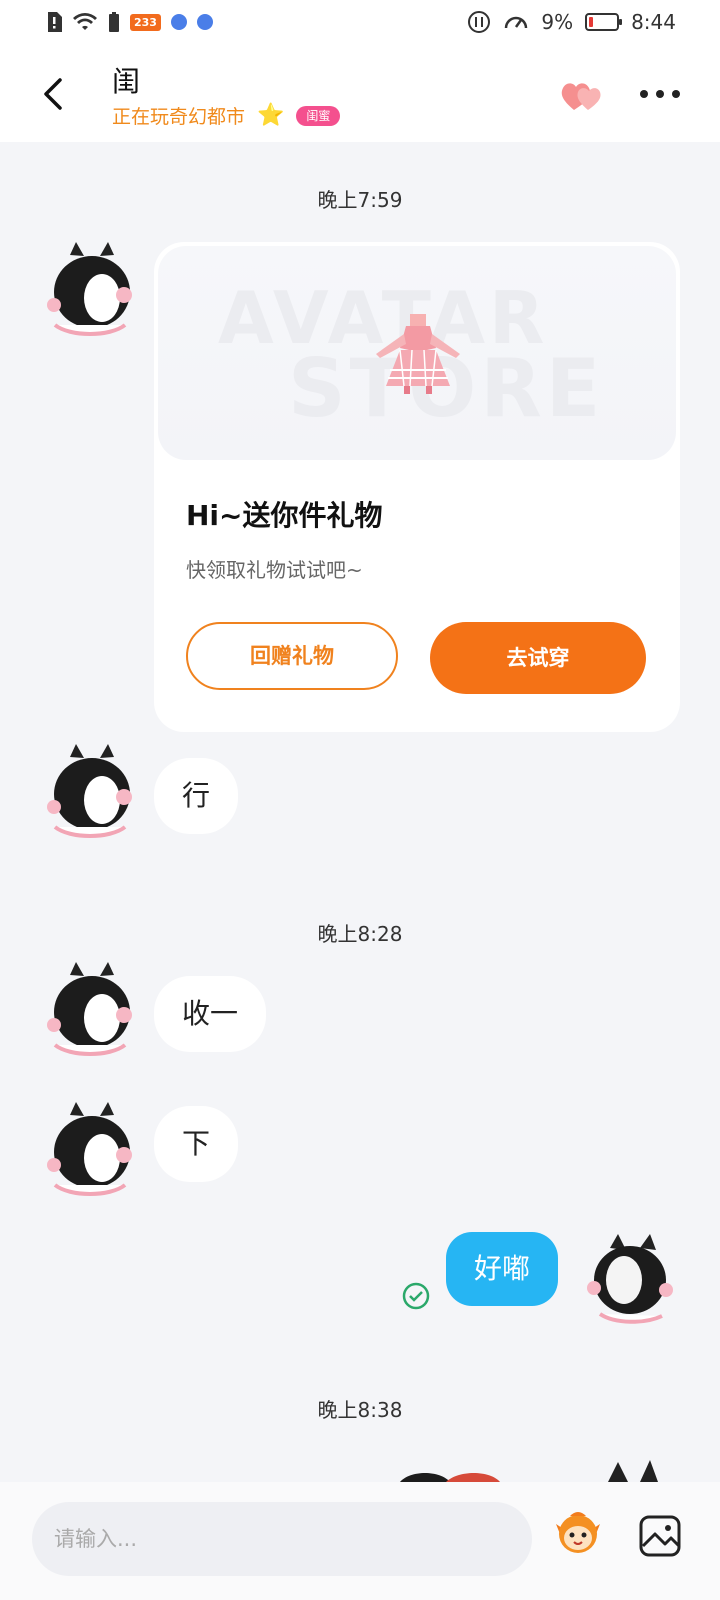 Image resolution: width=720 pixels, height=1600 pixels. Describe the element at coordinates (282, 1539) in the screenshot. I see `message-input` at that location.